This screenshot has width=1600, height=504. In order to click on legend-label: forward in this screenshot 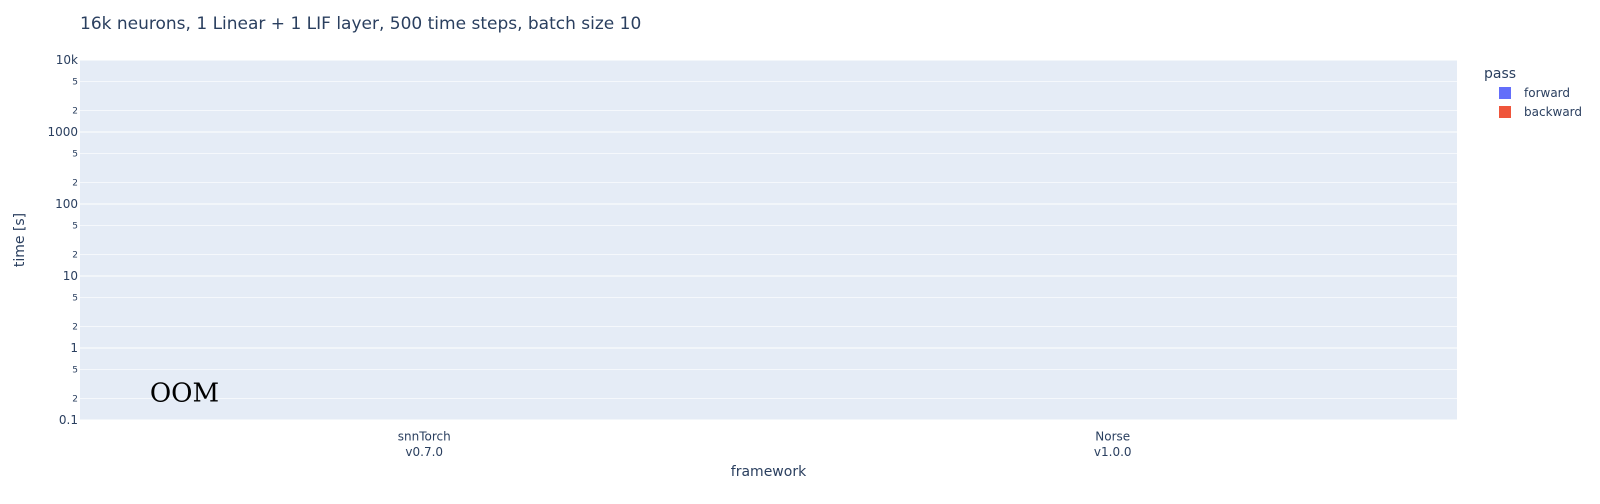, I will do `click(1547, 93)`.